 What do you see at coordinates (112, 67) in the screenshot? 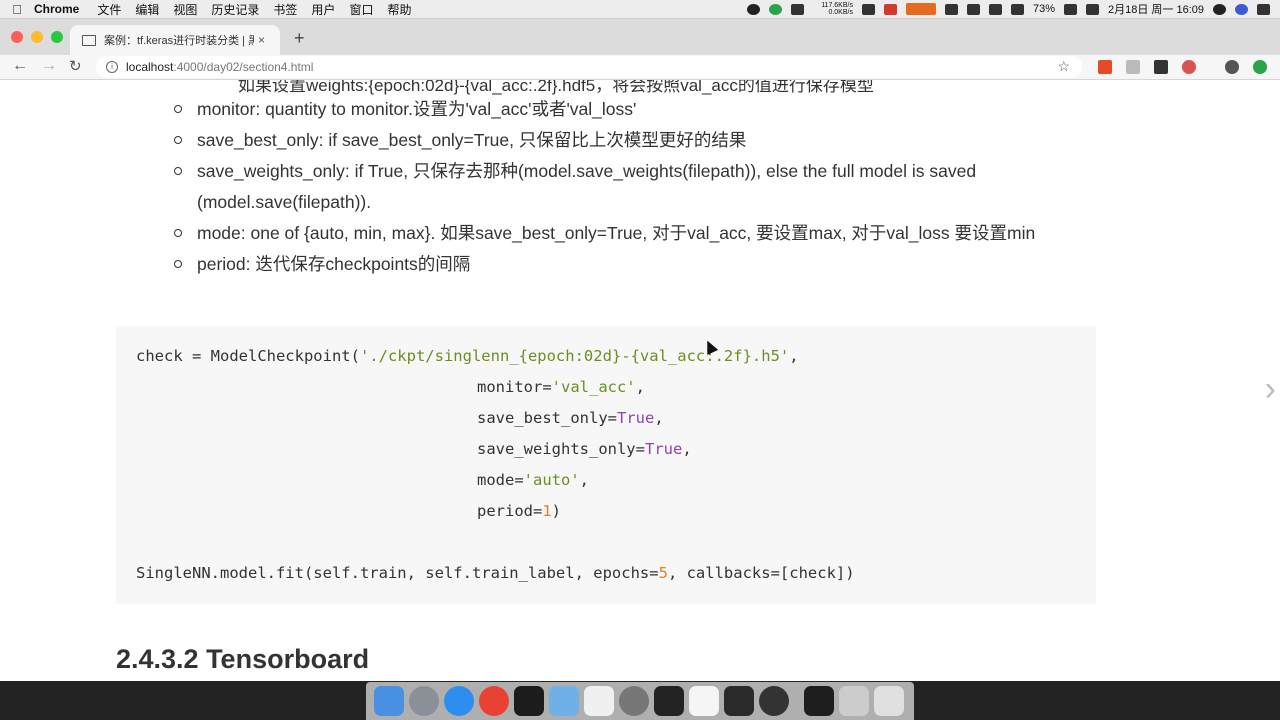
I see `info-icon: i` at bounding box center [112, 67].